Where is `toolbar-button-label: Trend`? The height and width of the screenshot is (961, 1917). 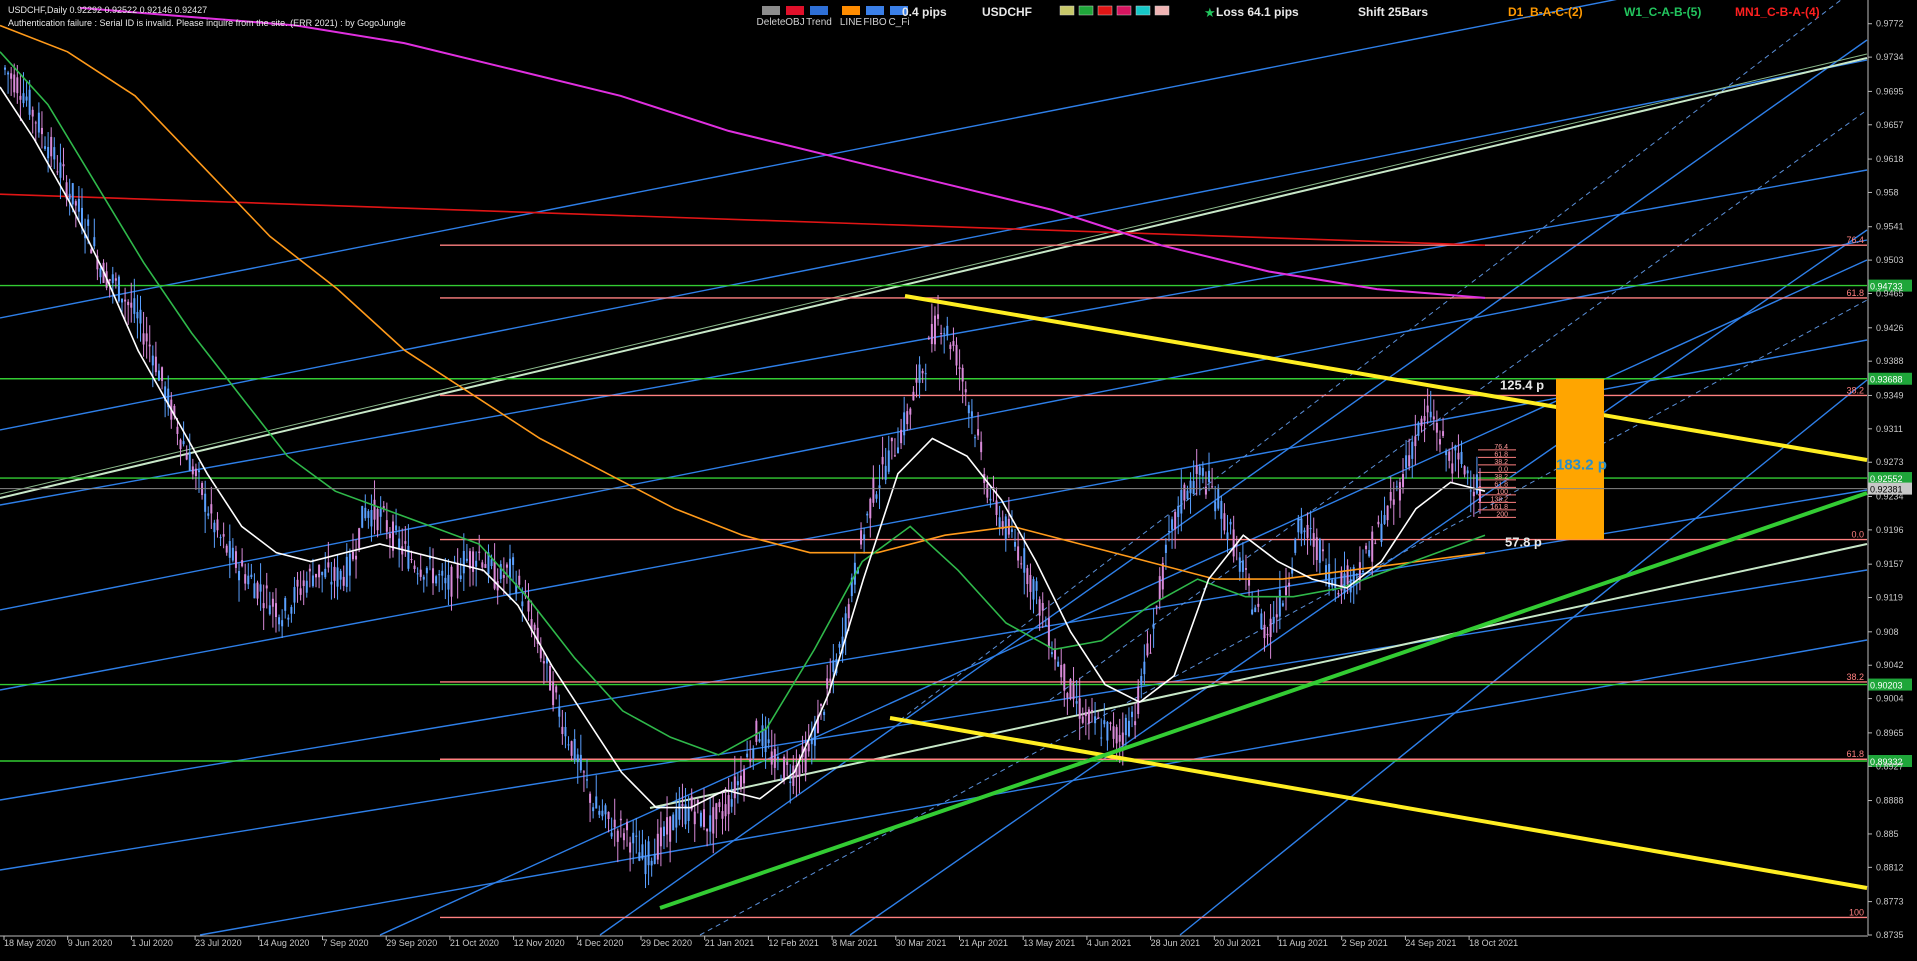
toolbar-button-label: Trend is located at coordinates (819, 22).